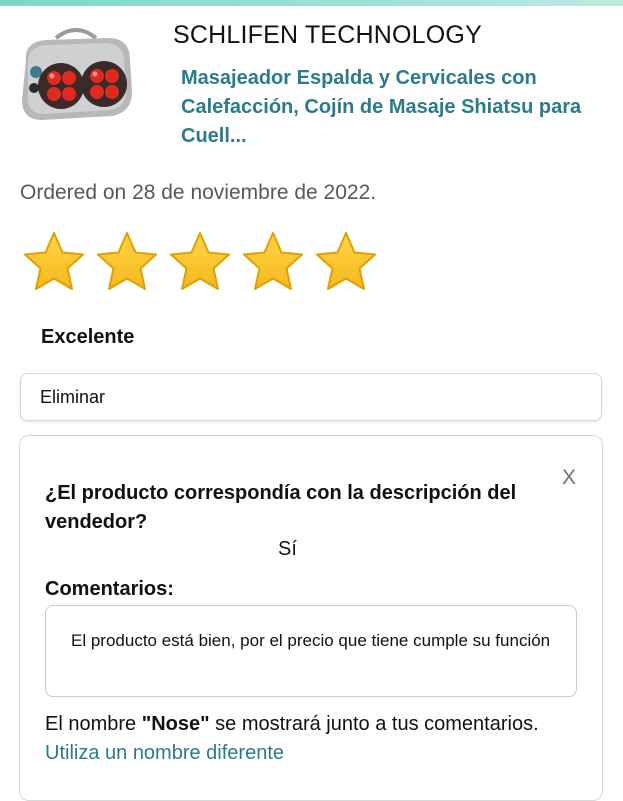  Describe the element at coordinates (93, 724) in the screenshot. I see `name-note-prefix: El nombre` at that location.